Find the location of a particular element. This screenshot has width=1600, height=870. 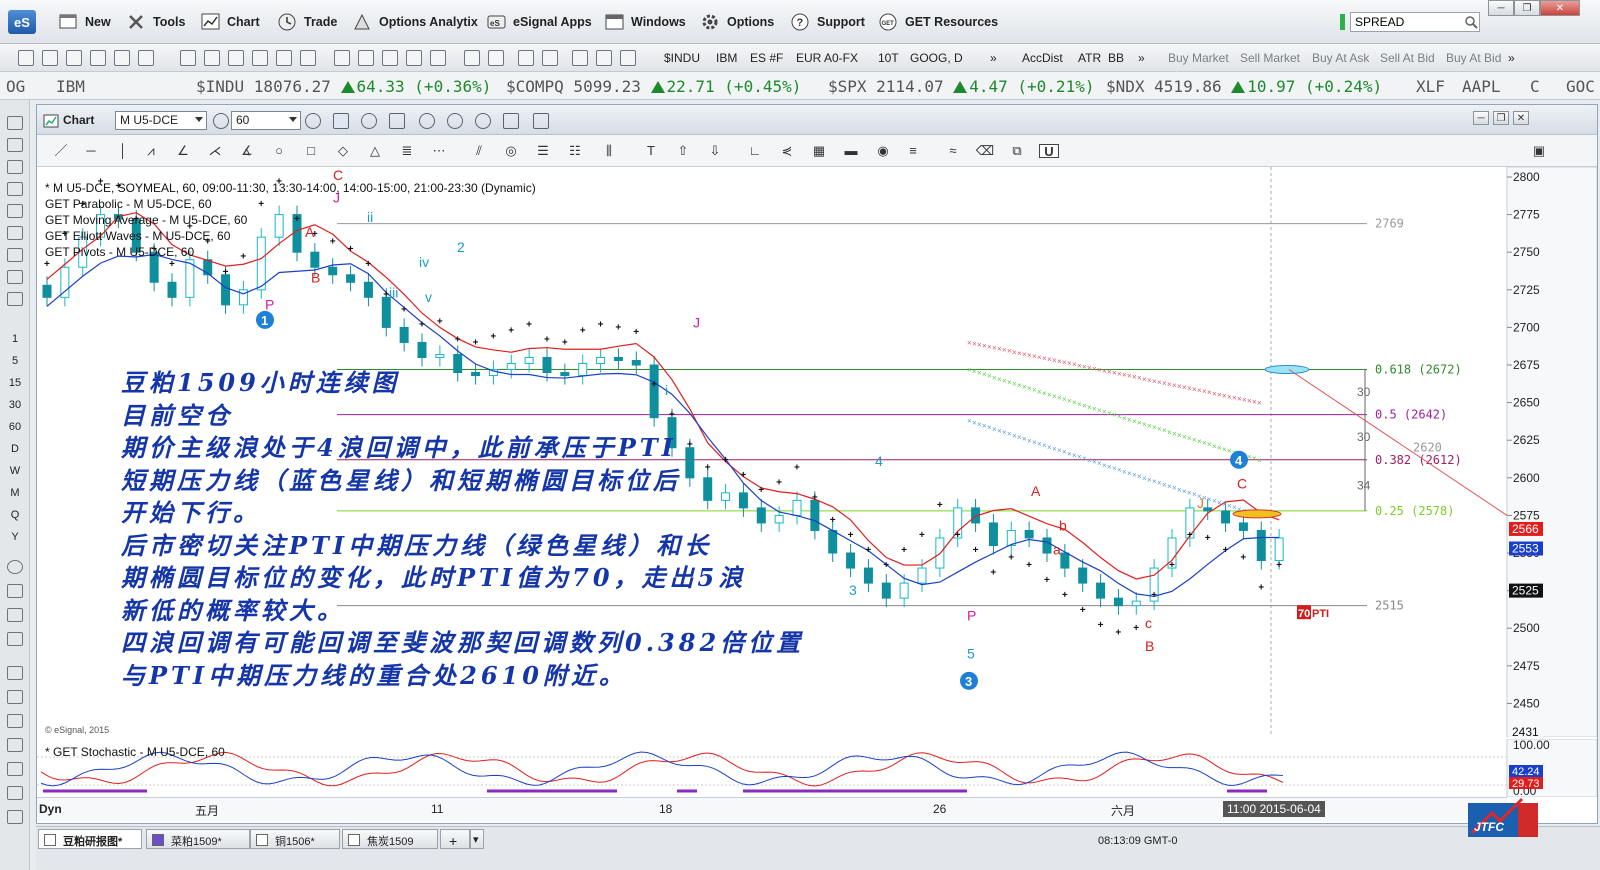

symbol-settings-icon is located at coordinates (221, 121).